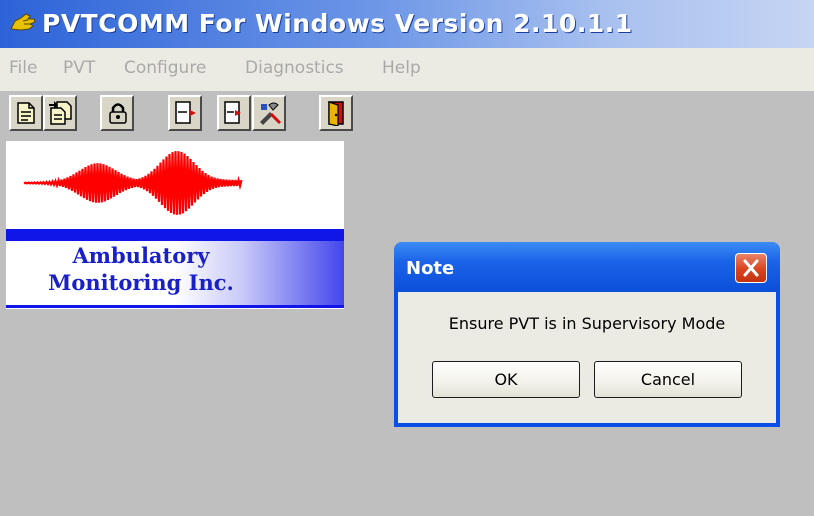  Describe the element at coordinates (26, 113) in the screenshot. I see `new-document-button` at that location.